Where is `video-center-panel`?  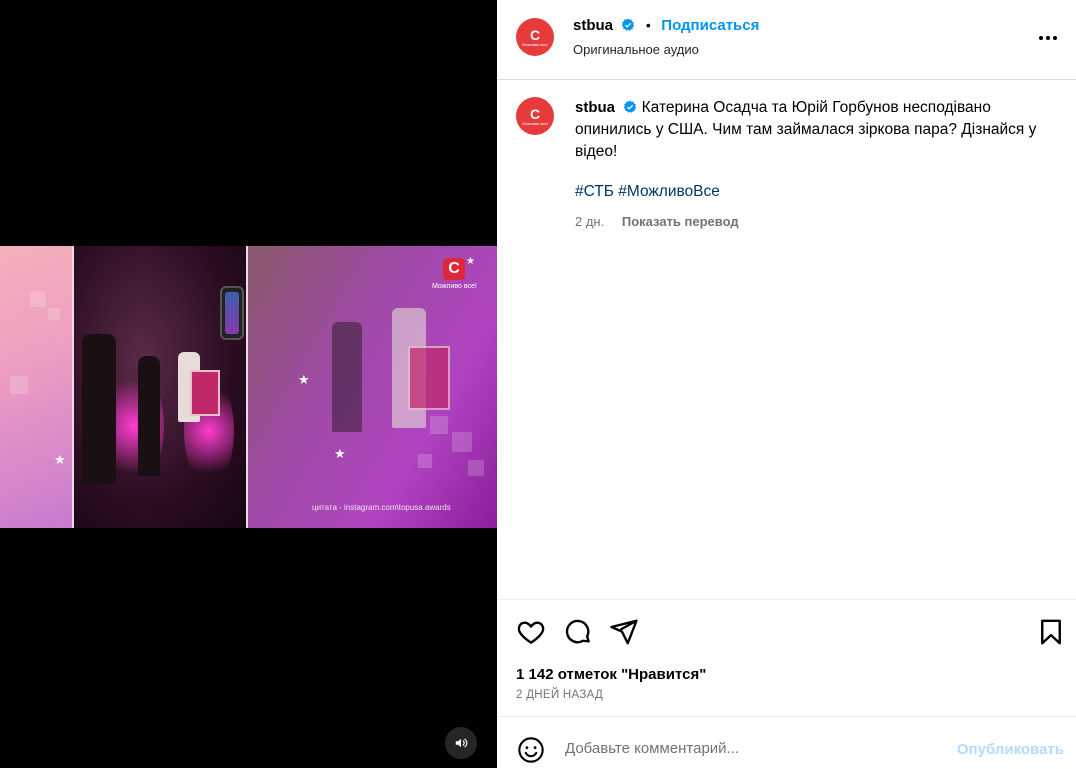
video-center-panel is located at coordinates (160, 387).